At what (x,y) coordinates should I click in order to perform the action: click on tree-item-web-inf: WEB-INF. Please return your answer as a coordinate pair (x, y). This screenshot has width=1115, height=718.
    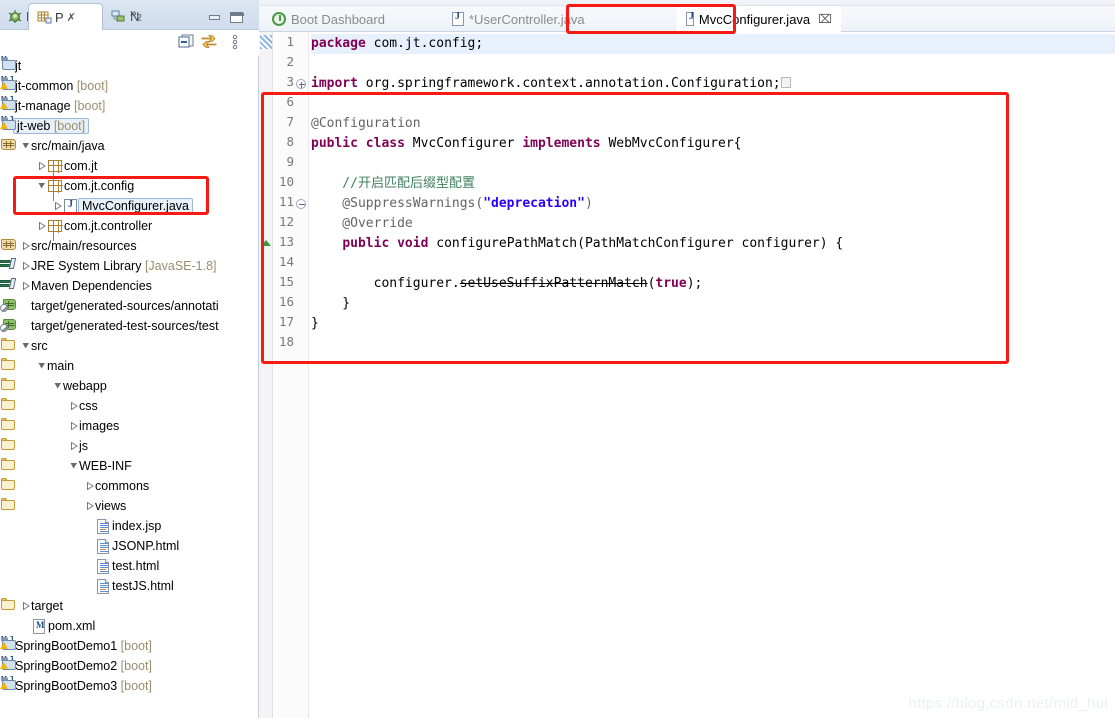
    Looking at the image, I should click on (129, 466).